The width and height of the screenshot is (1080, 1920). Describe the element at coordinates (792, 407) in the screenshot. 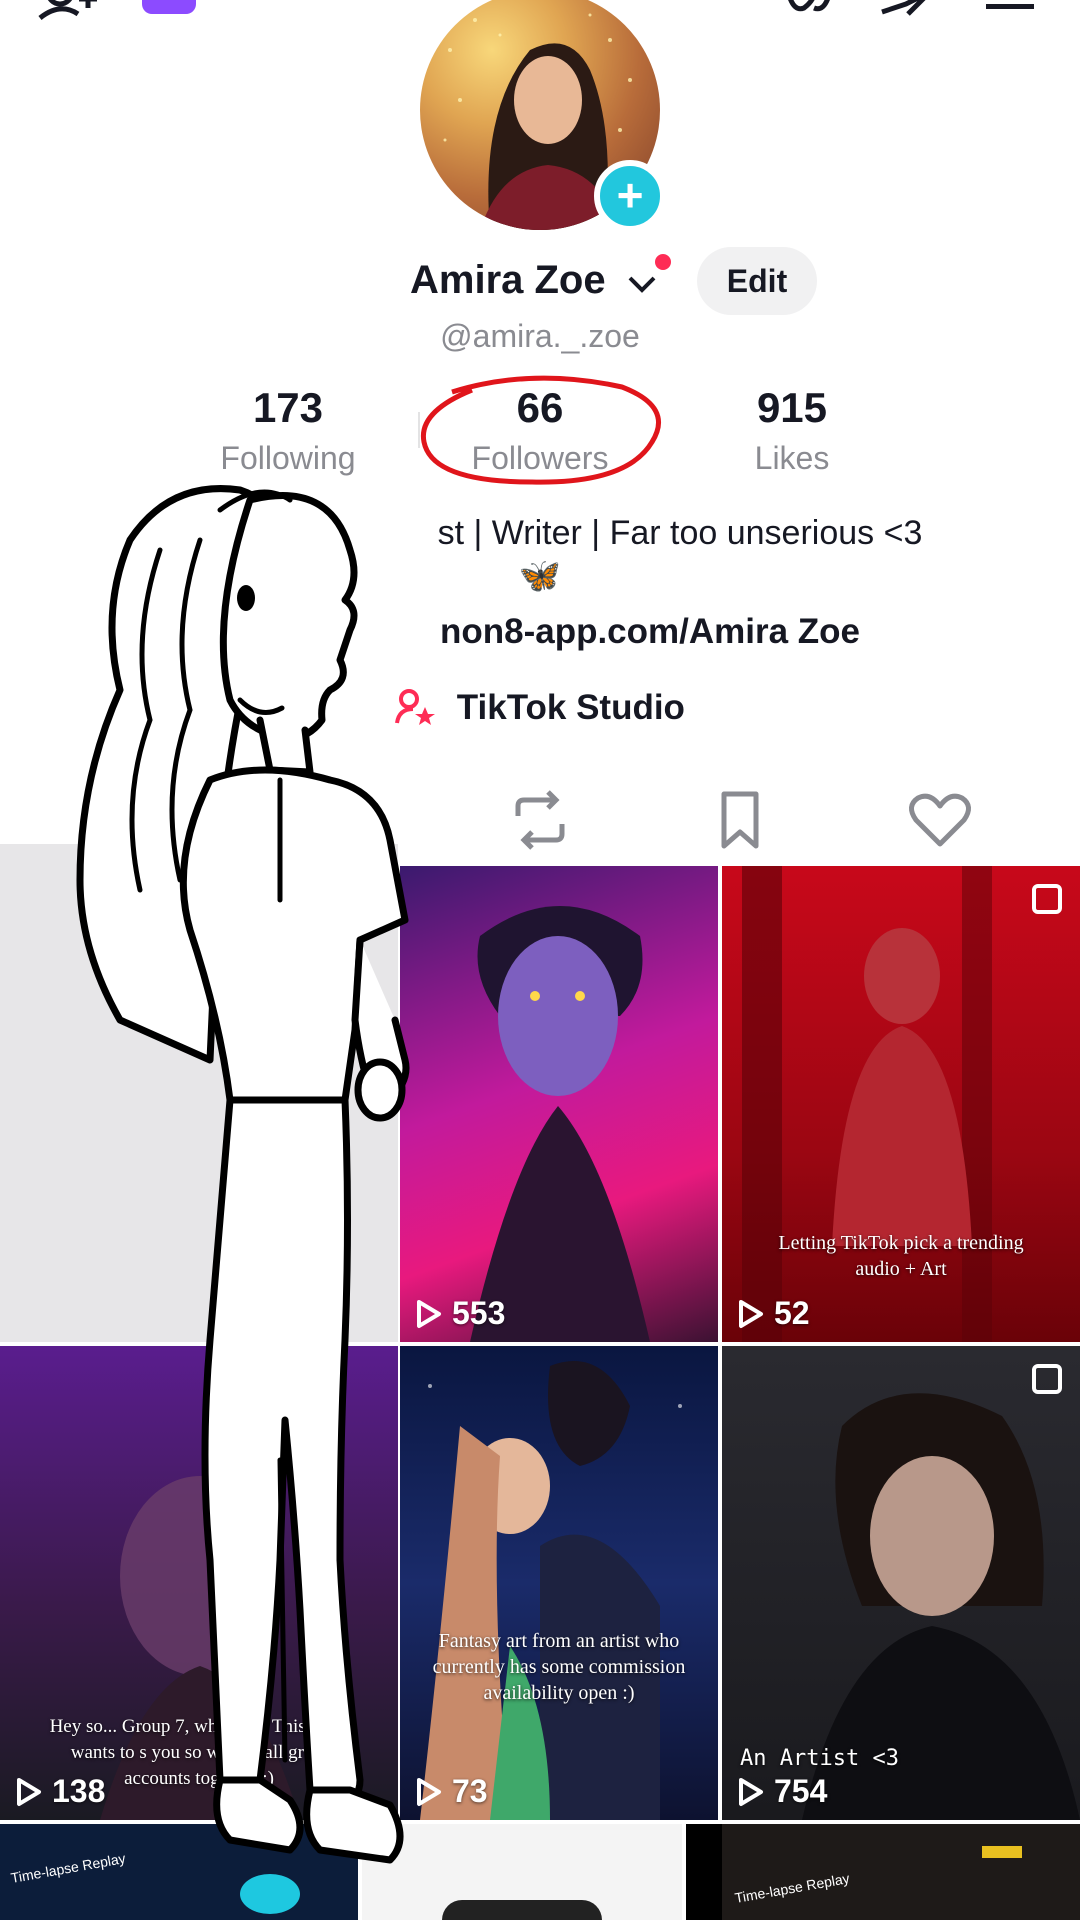

I see `stat-value: 915` at that location.